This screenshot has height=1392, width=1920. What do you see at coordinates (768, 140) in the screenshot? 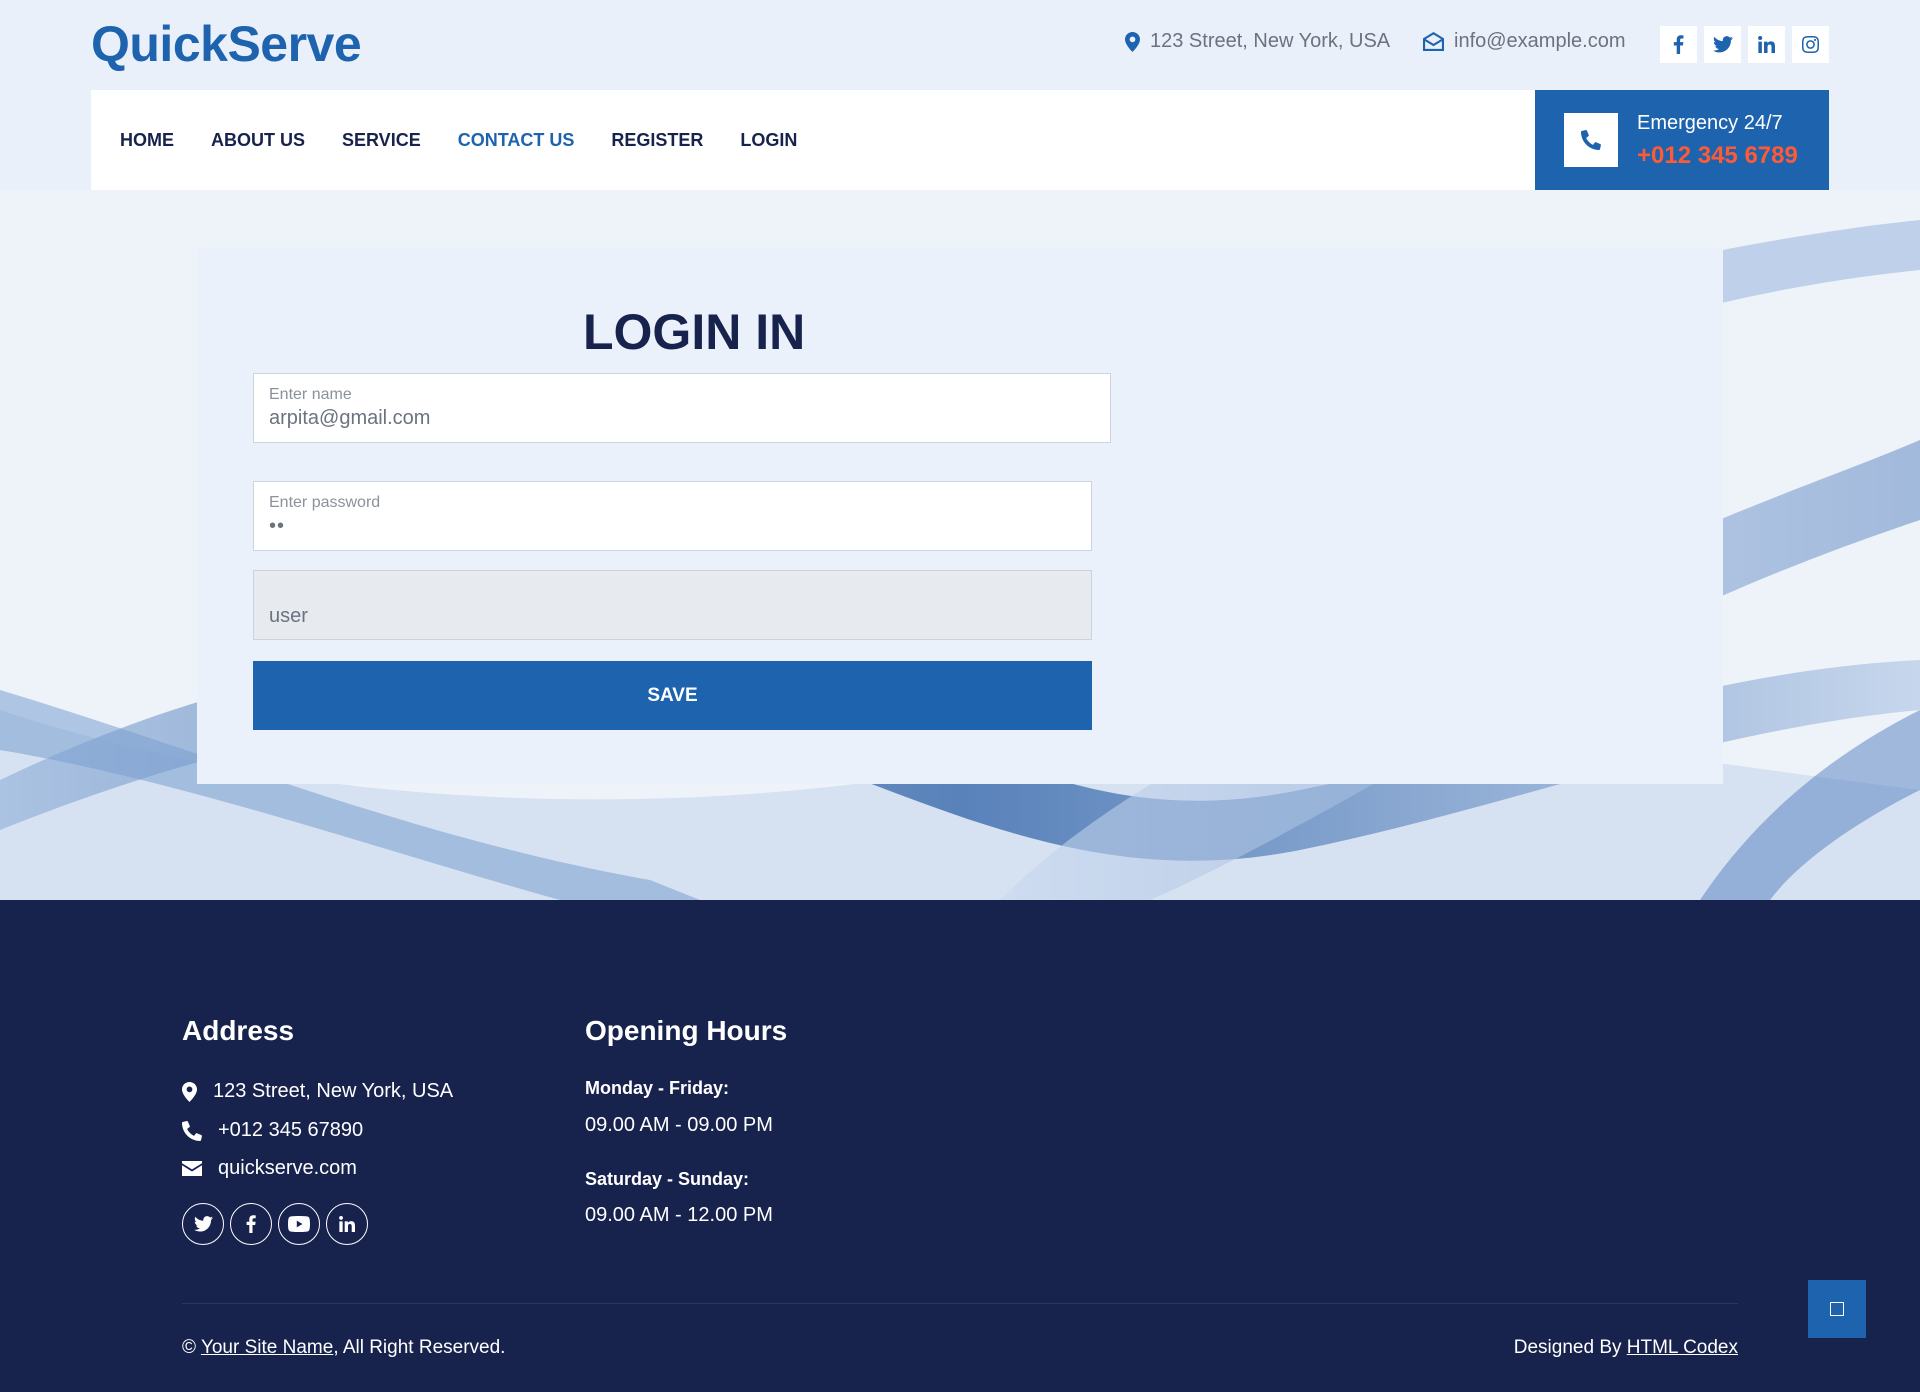
I see `nav-login: LOGIN` at bounding box center [768, 140].